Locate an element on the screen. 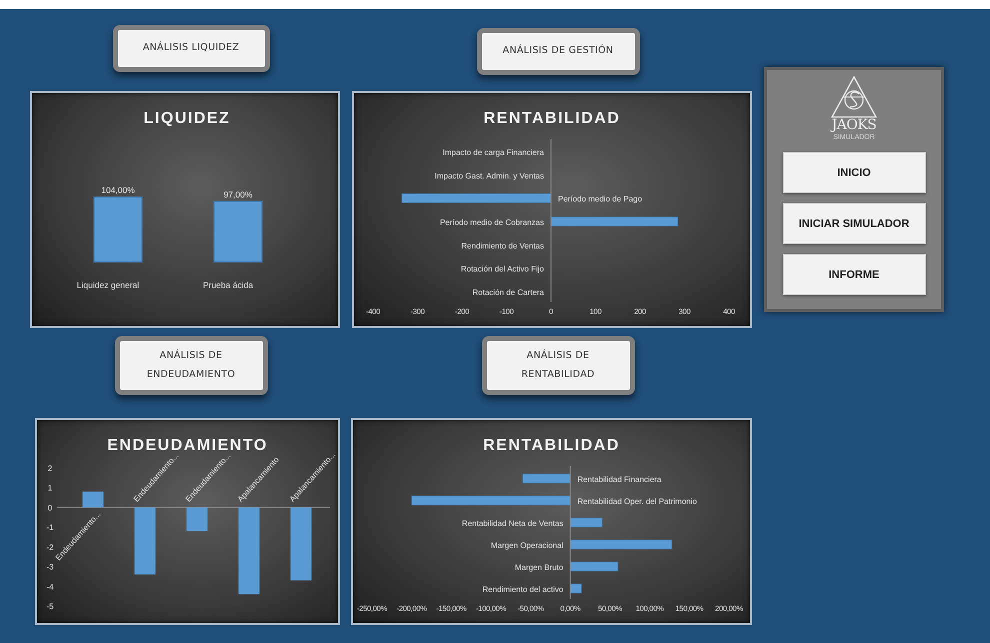 This screenshot has height=643, width=990. chart-title: LIQUIDEZ is located at coordinates (187, 118).